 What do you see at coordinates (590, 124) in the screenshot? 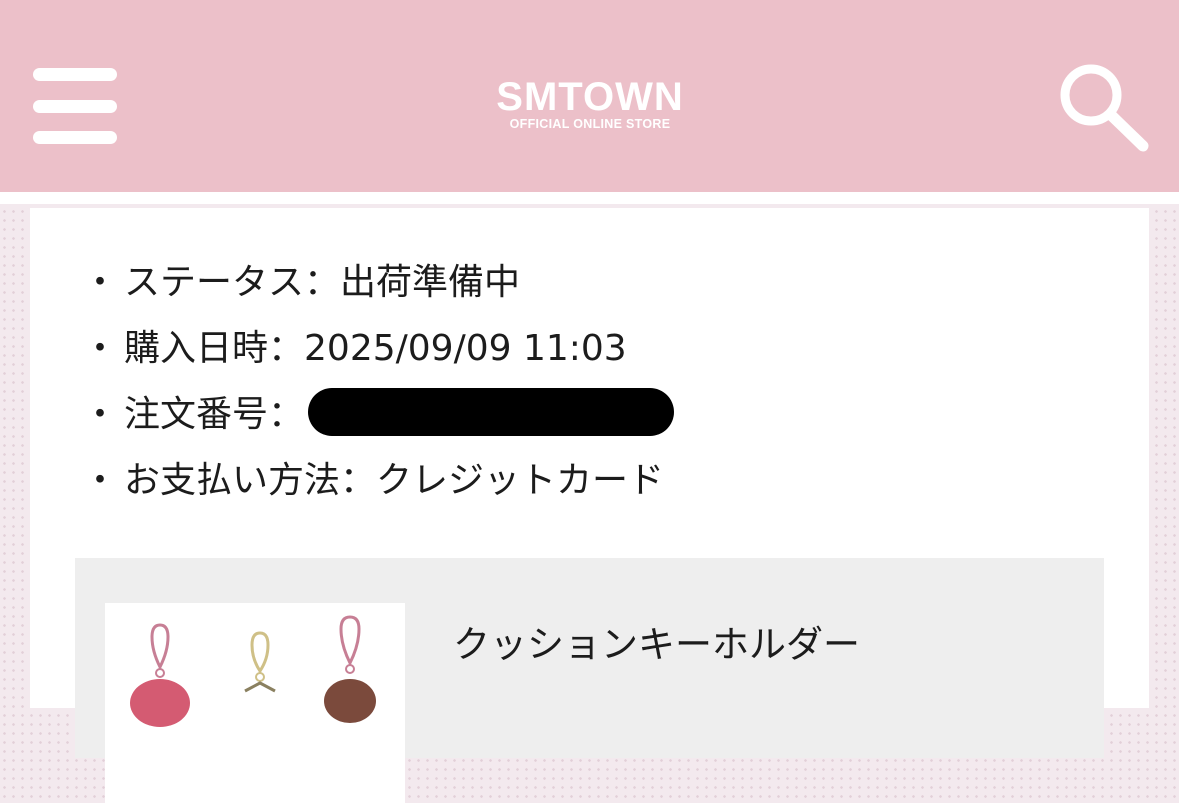
I see `logo-sub-text: OFFICIAL ONLINE STORE` at bounding box center [590, 124].